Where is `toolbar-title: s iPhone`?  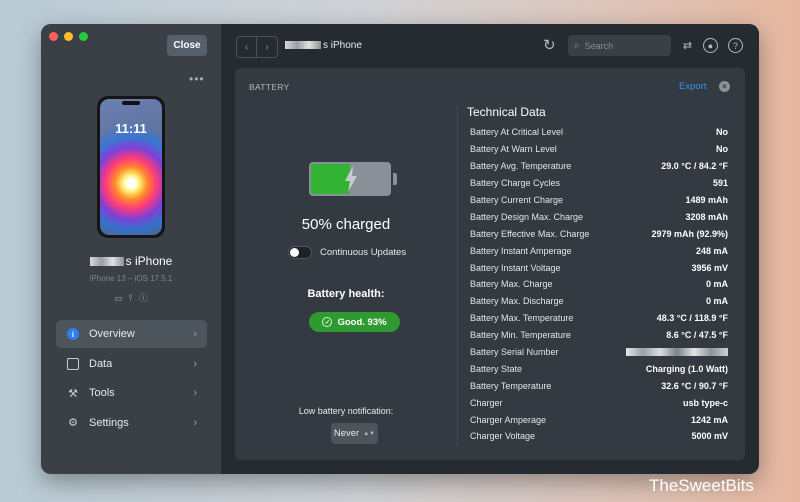
toolbar-title: s iPhone is located at coordinates (323, 45).